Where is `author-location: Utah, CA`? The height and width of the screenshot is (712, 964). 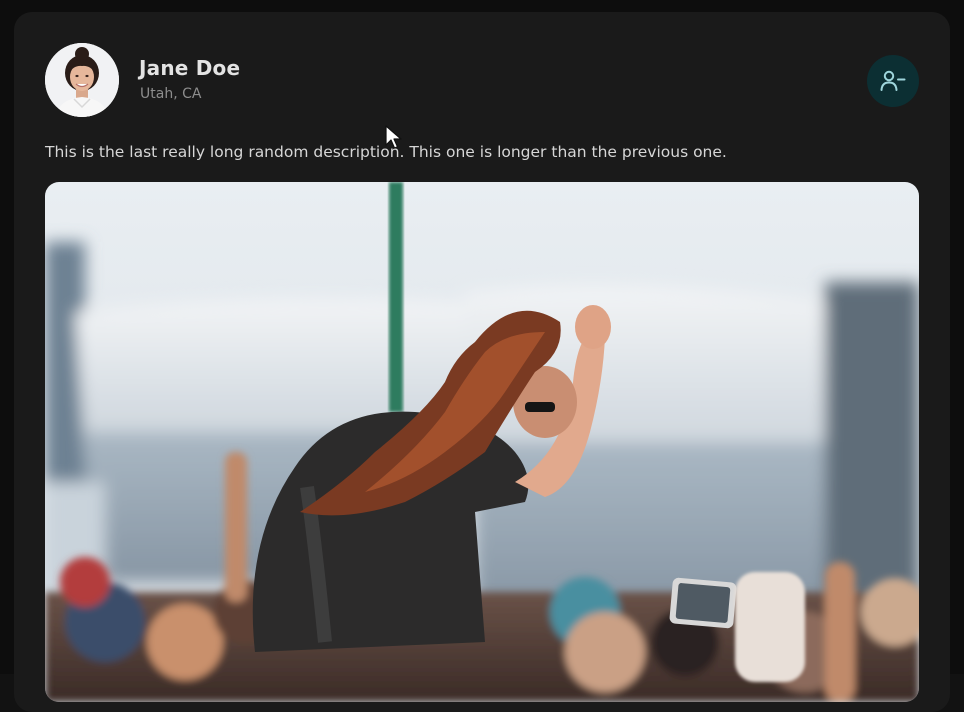
author-location: Utah, CA is located at coordinates (171, 94).